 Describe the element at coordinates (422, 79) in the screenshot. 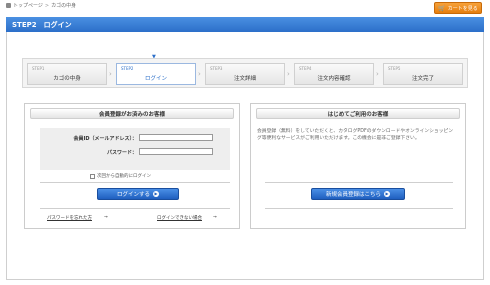

I see `step-5-name: 注文完了` at that location.